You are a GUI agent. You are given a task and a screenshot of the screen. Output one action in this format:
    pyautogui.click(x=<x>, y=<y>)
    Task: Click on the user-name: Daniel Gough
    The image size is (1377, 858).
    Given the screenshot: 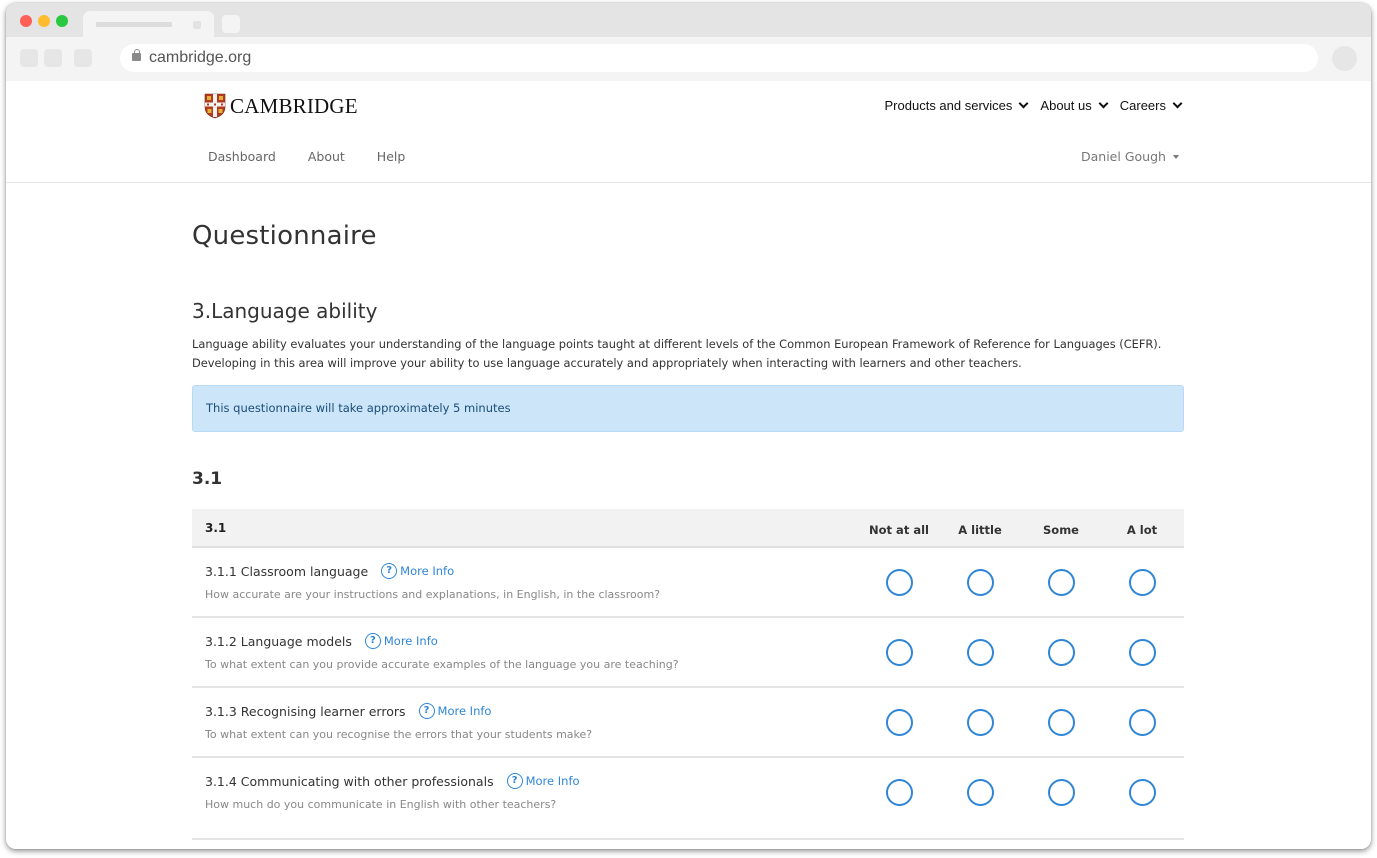 What is the action you would take?
    pyautogui.click(x=1123, y=156)
    